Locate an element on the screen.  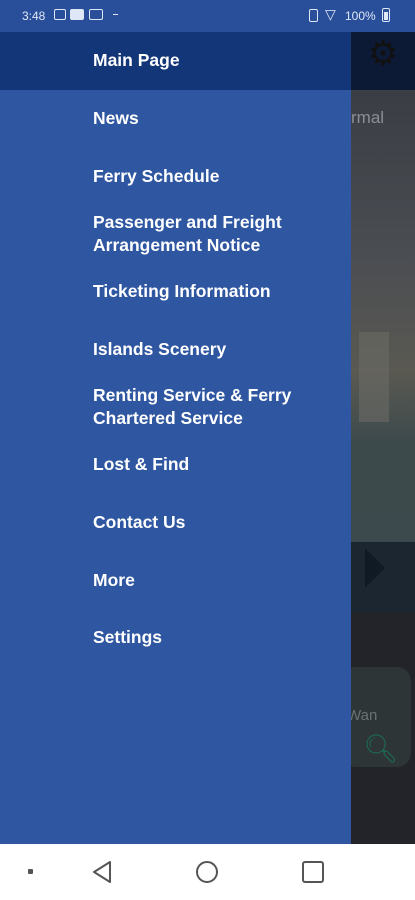
recents-icon is located at coordinates (313, 872).